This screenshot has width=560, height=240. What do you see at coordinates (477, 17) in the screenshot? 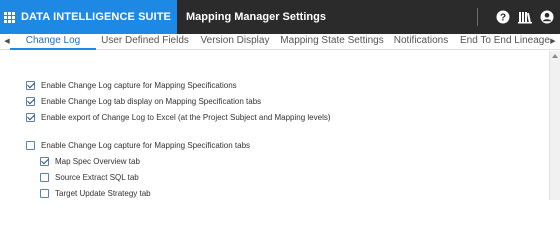
I see `header-divider` at bounding box center [477, 17].